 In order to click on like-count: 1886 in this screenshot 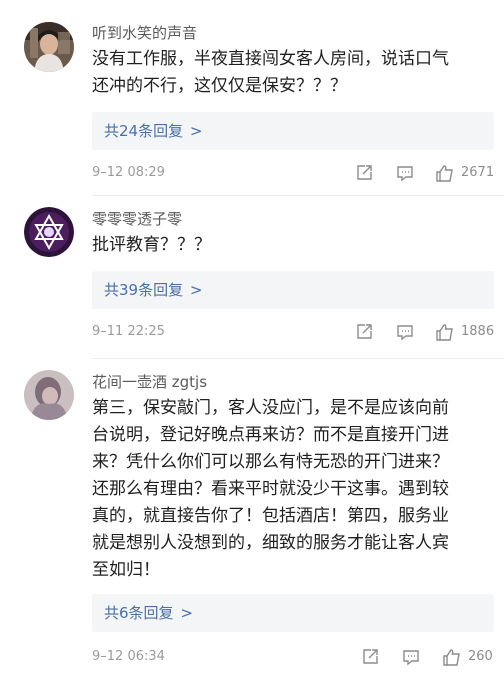, I will do `click(478, 331)`.